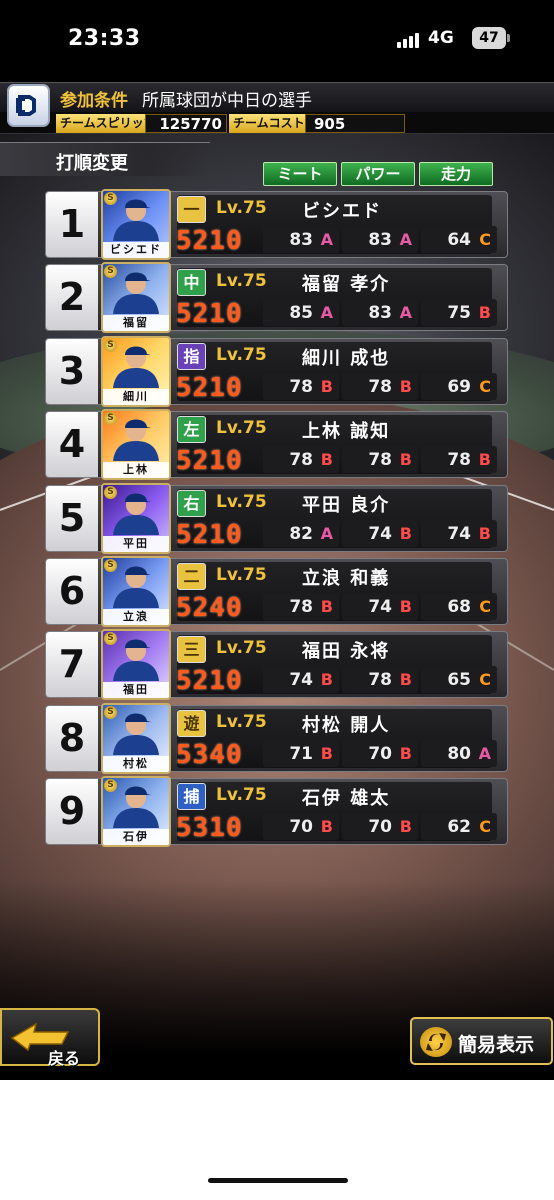 The image size is (554, 1200). I want to click on player-name: 立浪 和義, so click(346, 578).